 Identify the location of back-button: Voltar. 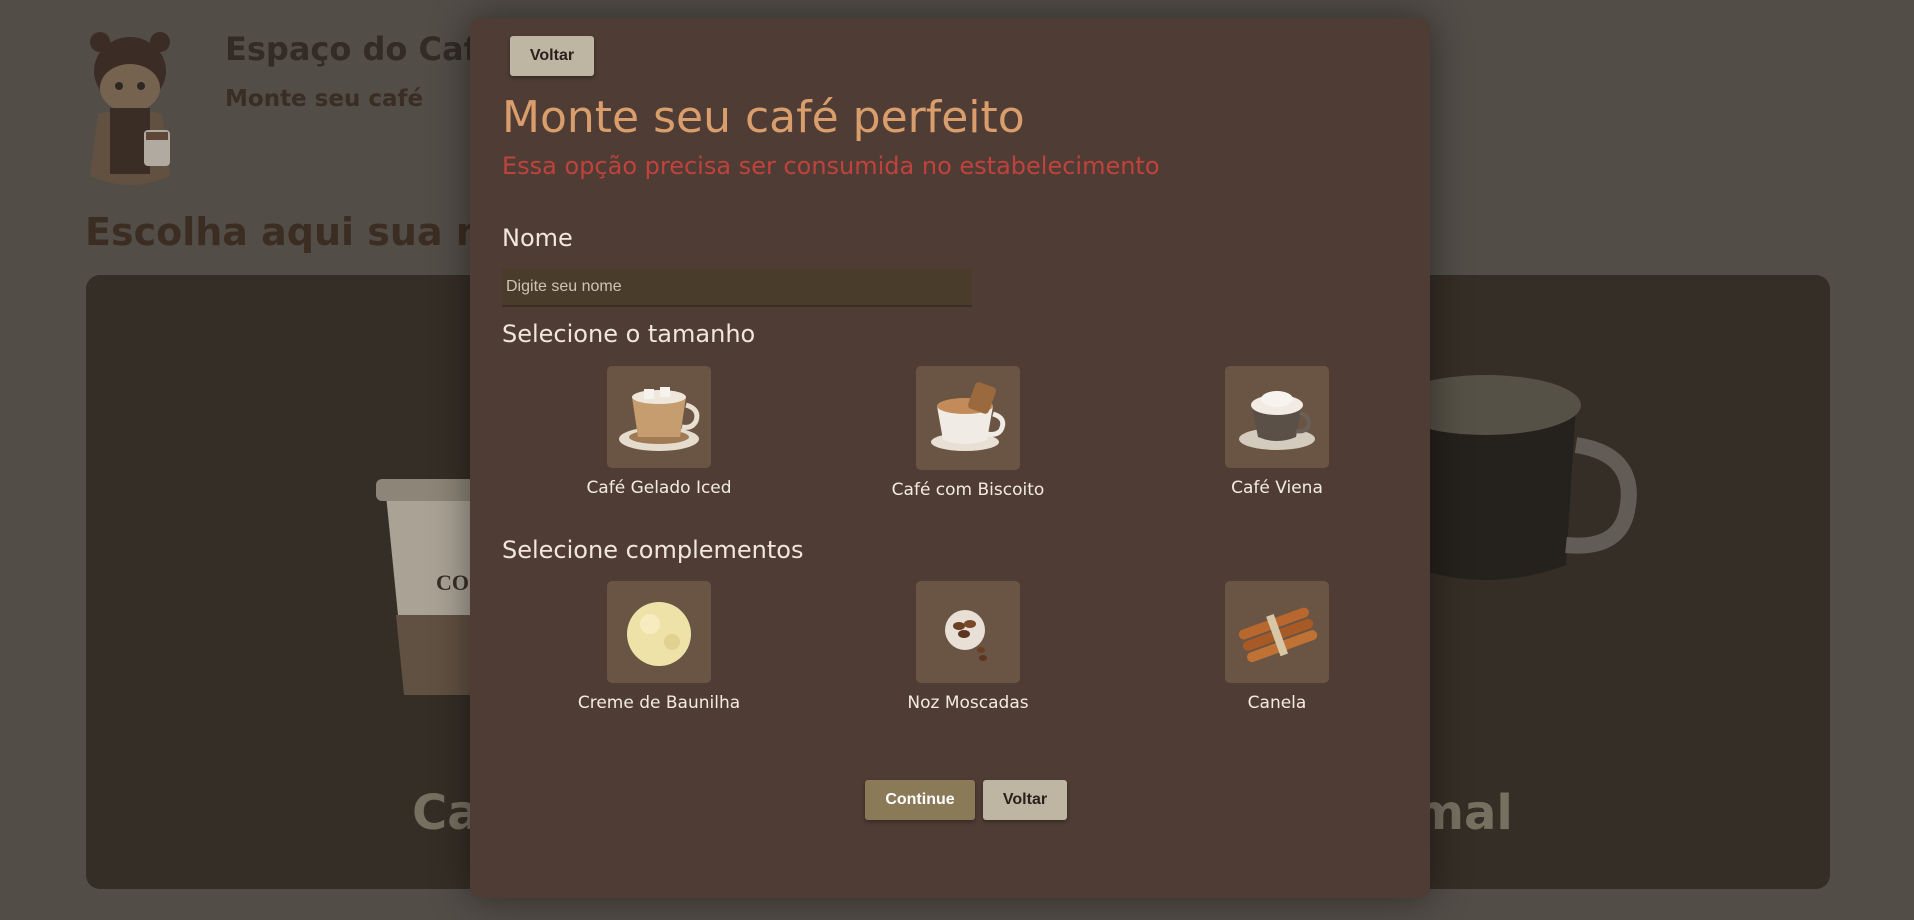
(1025, 800).